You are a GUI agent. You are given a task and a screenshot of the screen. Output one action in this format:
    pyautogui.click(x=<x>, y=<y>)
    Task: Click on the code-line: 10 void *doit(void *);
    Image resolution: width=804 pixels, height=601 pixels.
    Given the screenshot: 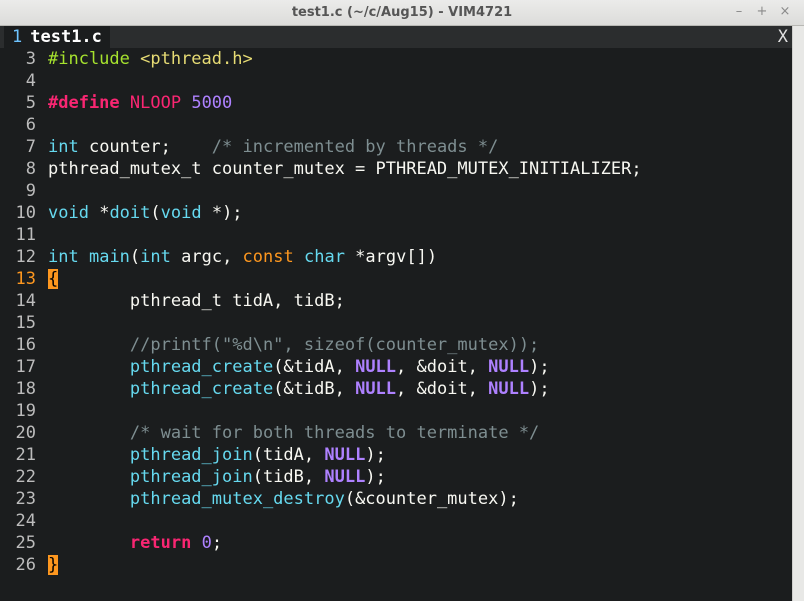 What is the action you would take?
    pyautogui.click(x=396, y=213)
    